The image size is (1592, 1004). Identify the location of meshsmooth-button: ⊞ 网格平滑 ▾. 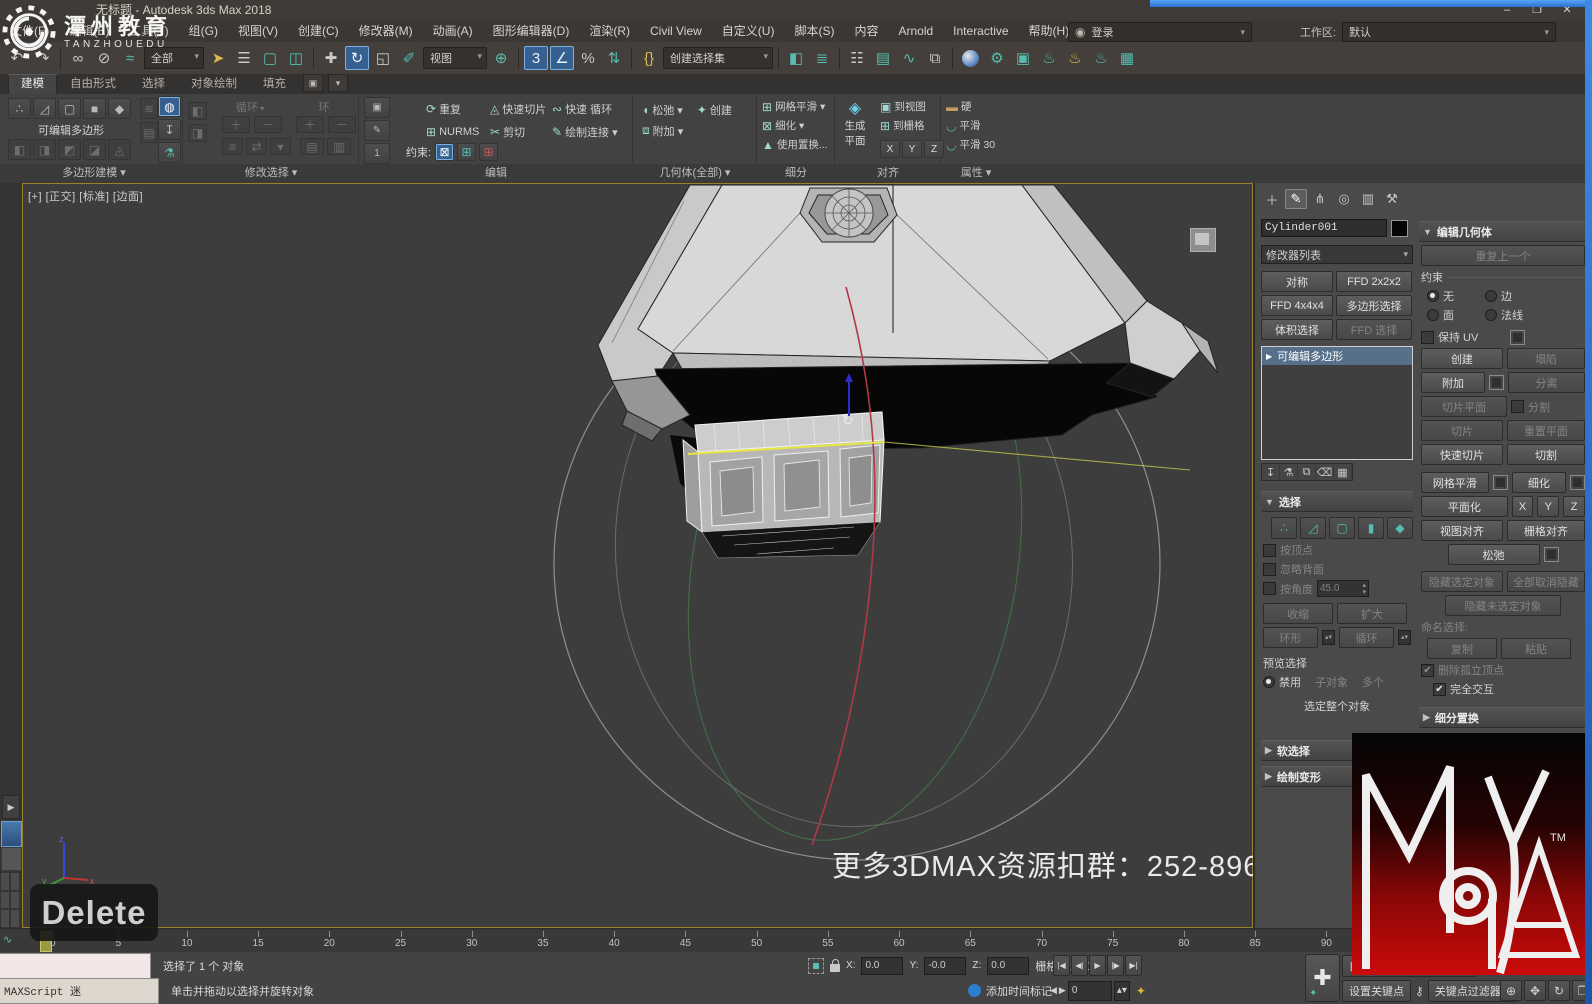
(795, 106).